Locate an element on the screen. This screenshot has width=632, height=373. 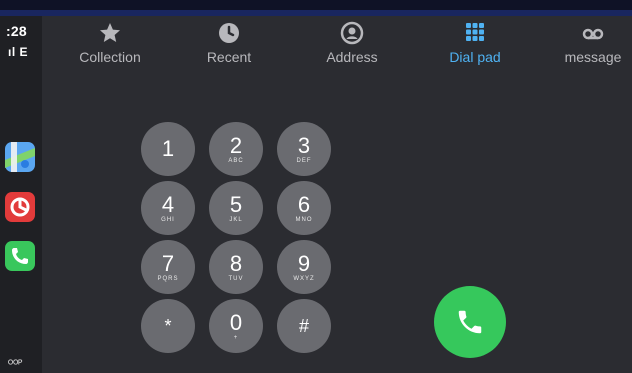
dial-key-0: 0 + is located at coordinates (236, 326).